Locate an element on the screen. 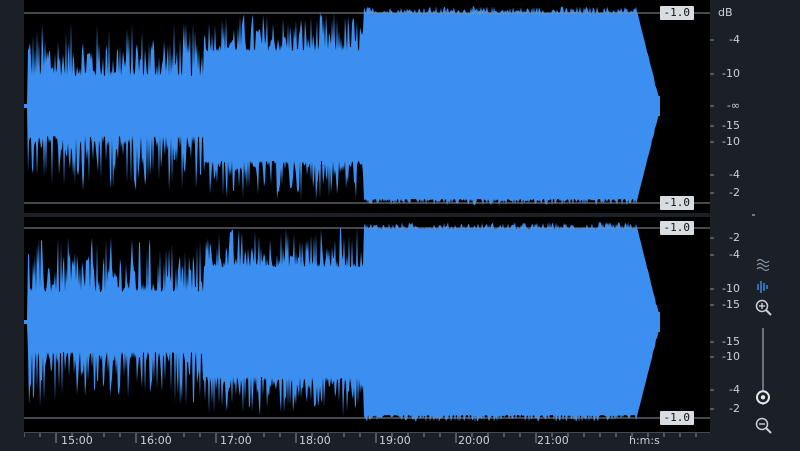  time-label: 19:00 is located at coordinates (395, 440).